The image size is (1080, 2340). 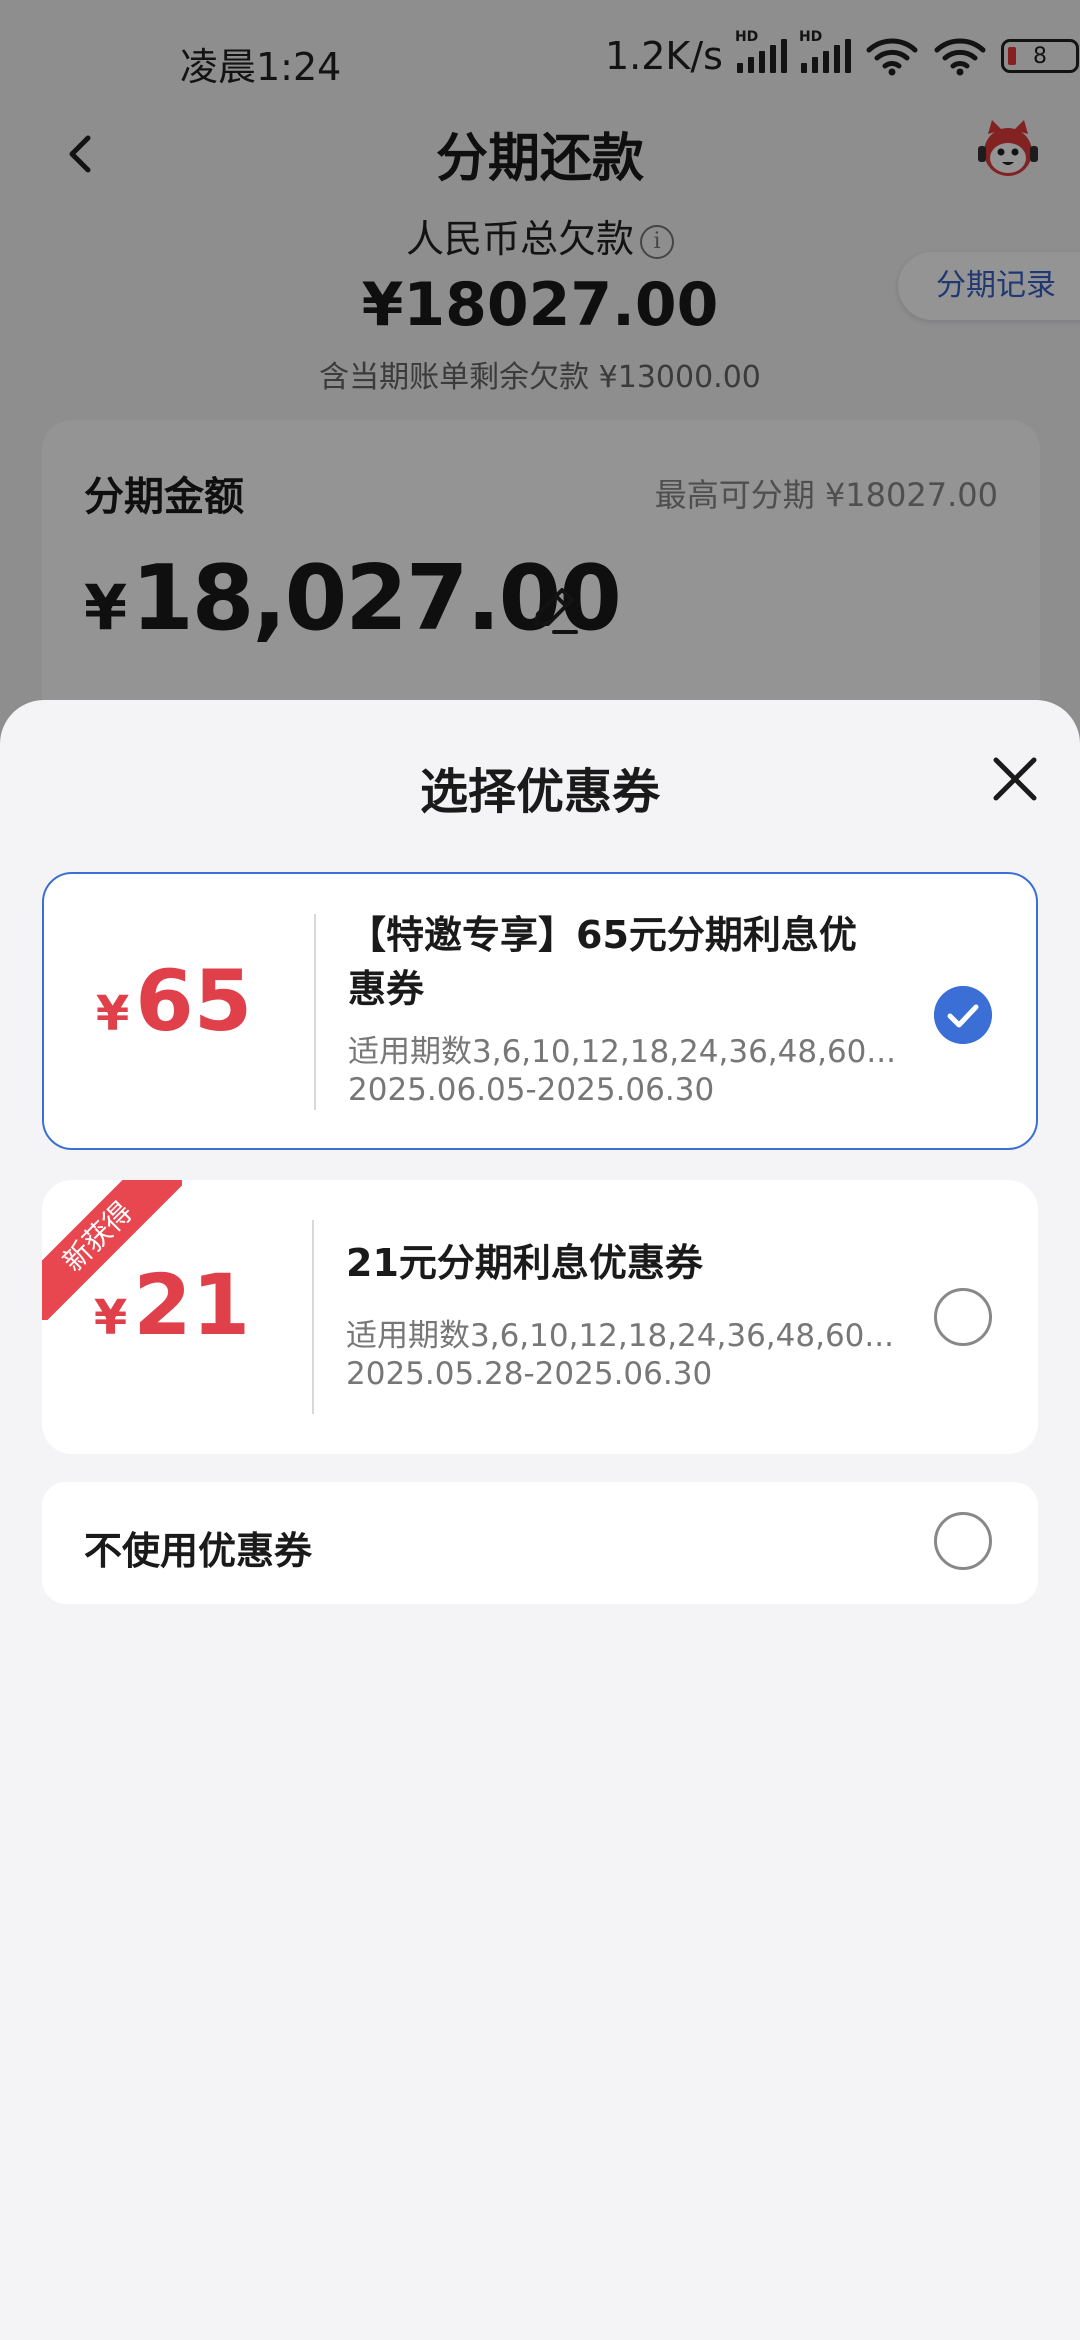 I want to click on coupon-value: ¥65, so click(x=174, y=1001).